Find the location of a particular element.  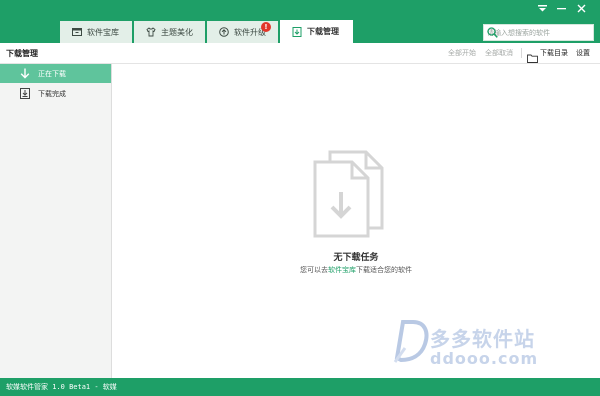

empty-state-message: 您可以去软件宝库下载适合您的软件 is located at coordinates (300, 270).